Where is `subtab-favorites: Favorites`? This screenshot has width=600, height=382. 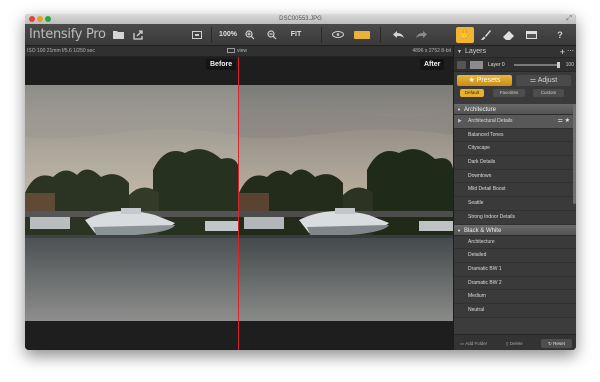
subtab-favorites: Favorites is located at coordinates (509, 93).